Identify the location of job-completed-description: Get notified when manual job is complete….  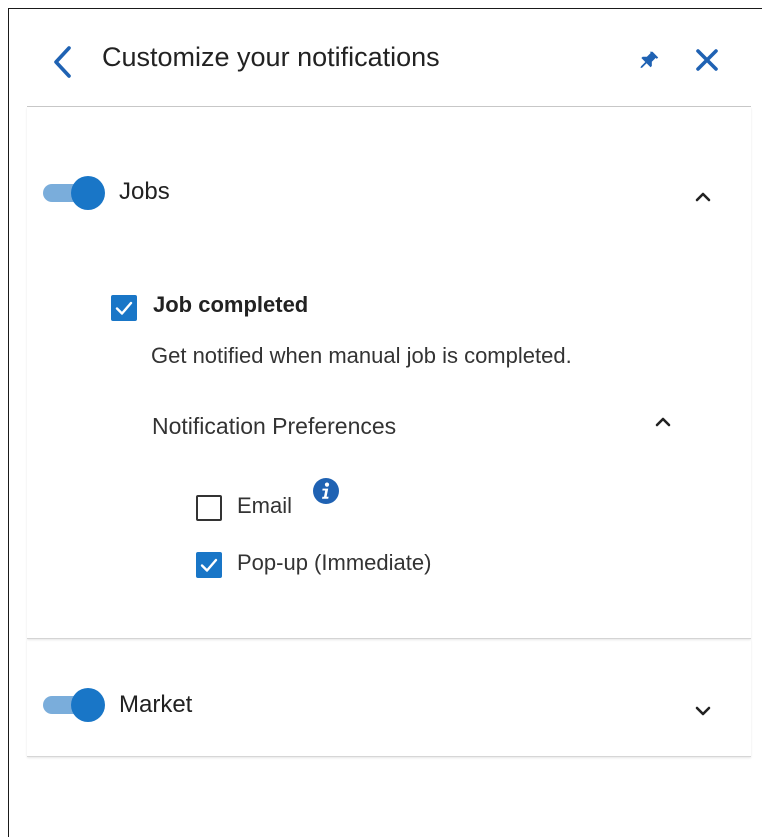
(361, 355).